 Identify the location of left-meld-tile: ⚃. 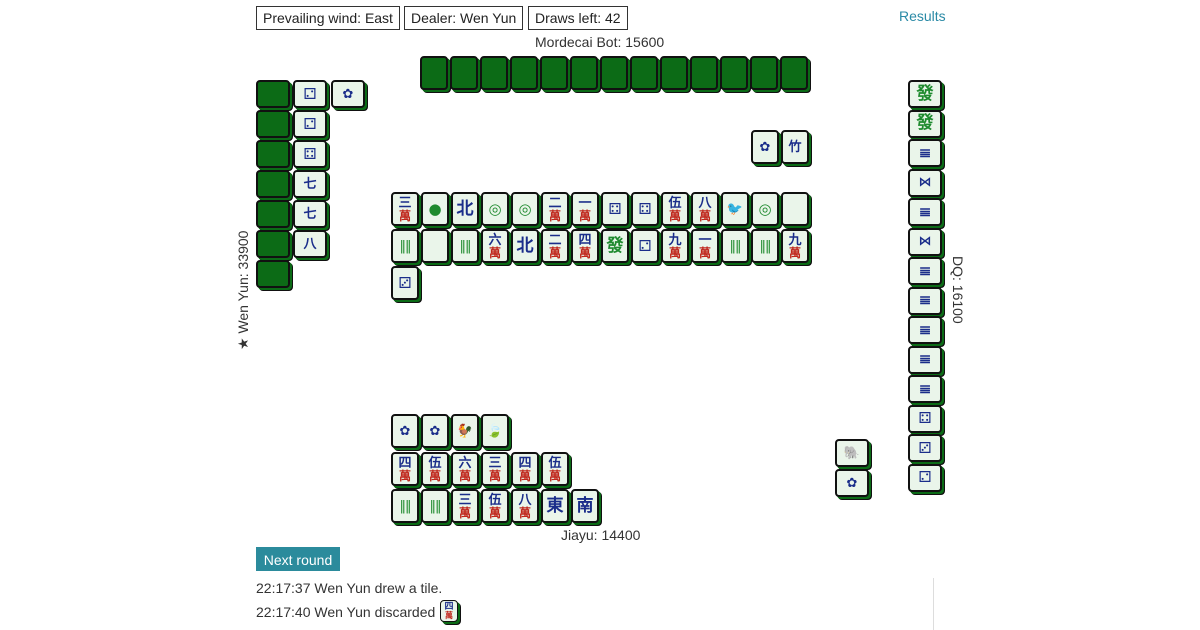
(310, 154).